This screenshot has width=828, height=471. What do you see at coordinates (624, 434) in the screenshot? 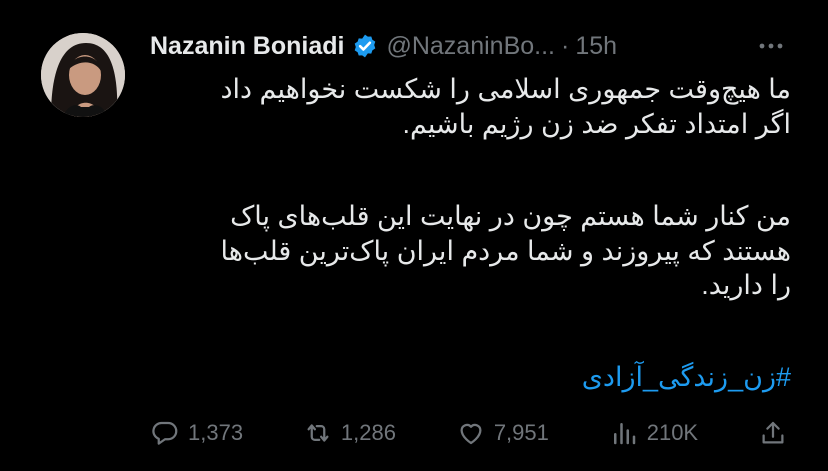
I see `views-icon` at bounding box center [624, 434].